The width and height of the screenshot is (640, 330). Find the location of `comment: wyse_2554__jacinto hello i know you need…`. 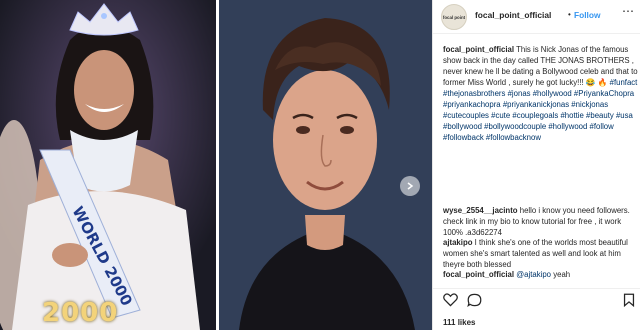

comment: wyse_2554__jacinto hello i know you need… is located at coordinates (541, 221).